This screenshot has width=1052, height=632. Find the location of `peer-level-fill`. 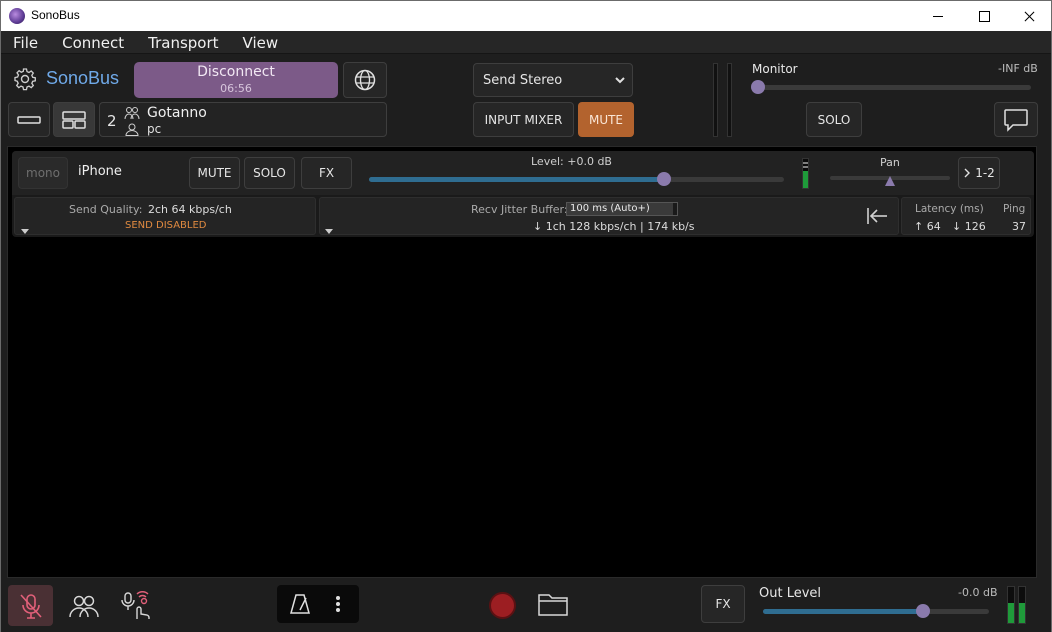

peer-level-fill is located at coordinates (516, 179).